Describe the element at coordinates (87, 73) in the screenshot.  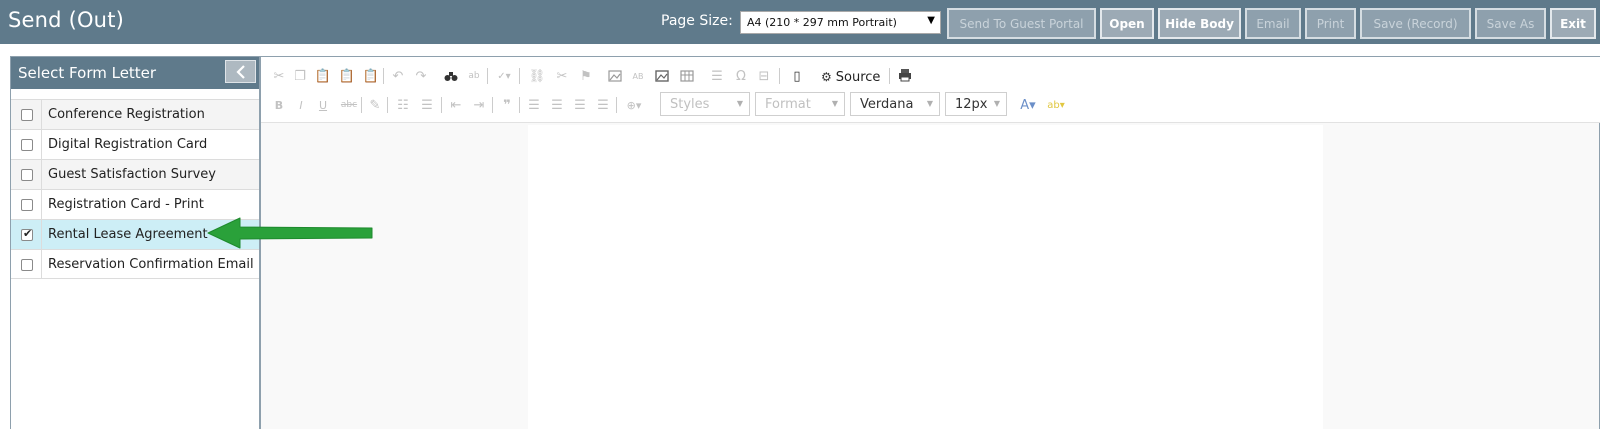
I see `form-letter-panel-title: Select Form Letter` at that location.